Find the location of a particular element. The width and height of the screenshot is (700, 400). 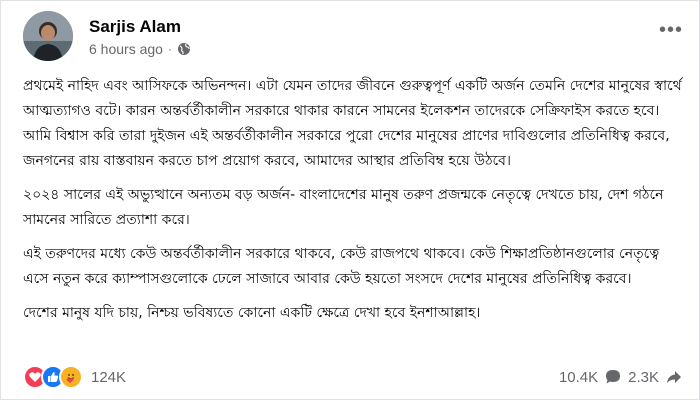

engagement-stats: 10.4K 2.3K is located at coordinates (621, 377).